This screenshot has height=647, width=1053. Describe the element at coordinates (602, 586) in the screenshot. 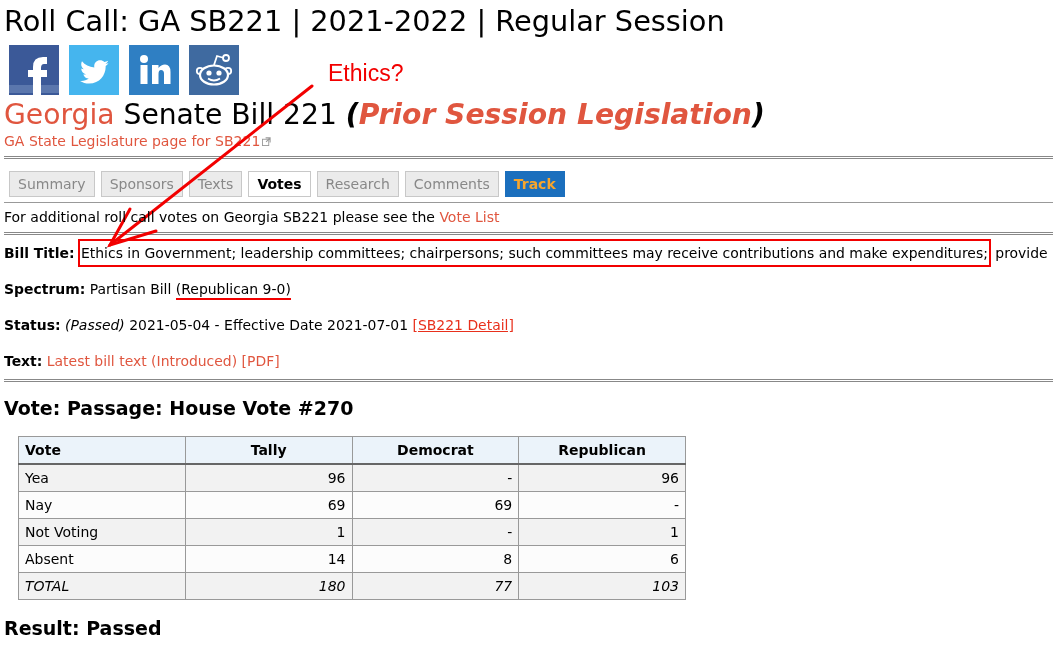

I see `table-cell: 103` at that location.